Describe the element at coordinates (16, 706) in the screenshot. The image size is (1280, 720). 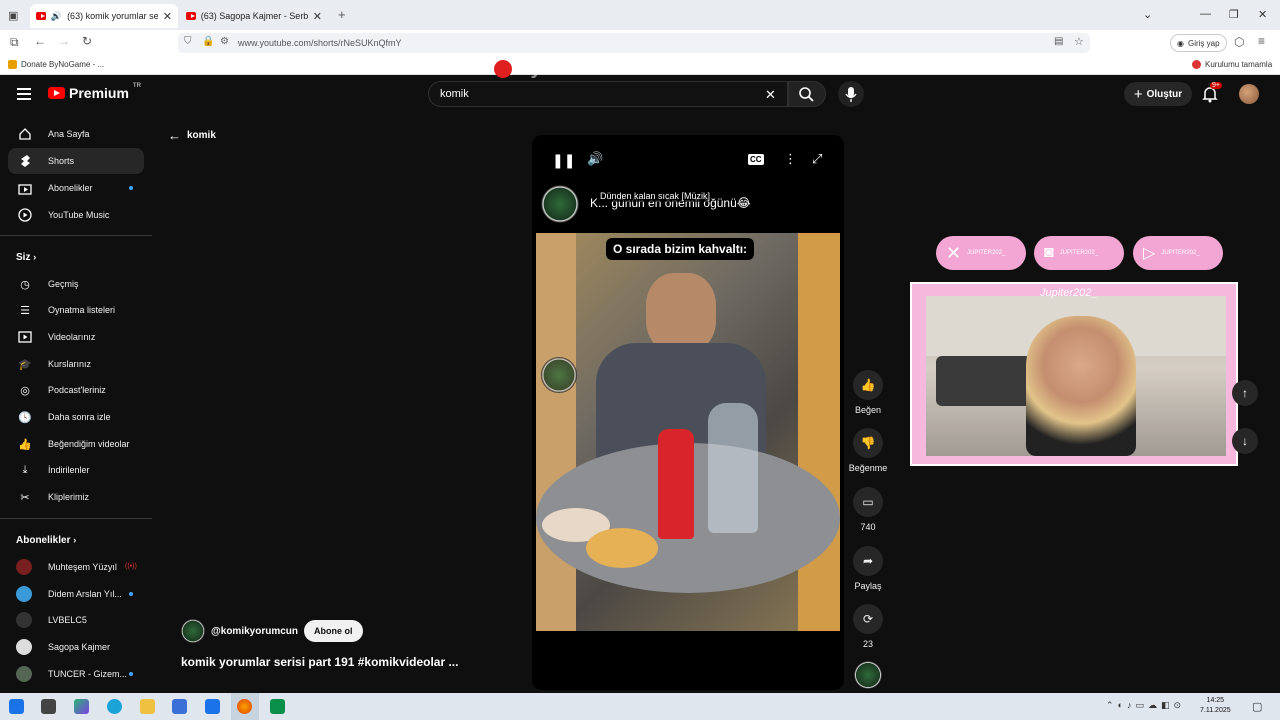
I see `start-icon` at that location.